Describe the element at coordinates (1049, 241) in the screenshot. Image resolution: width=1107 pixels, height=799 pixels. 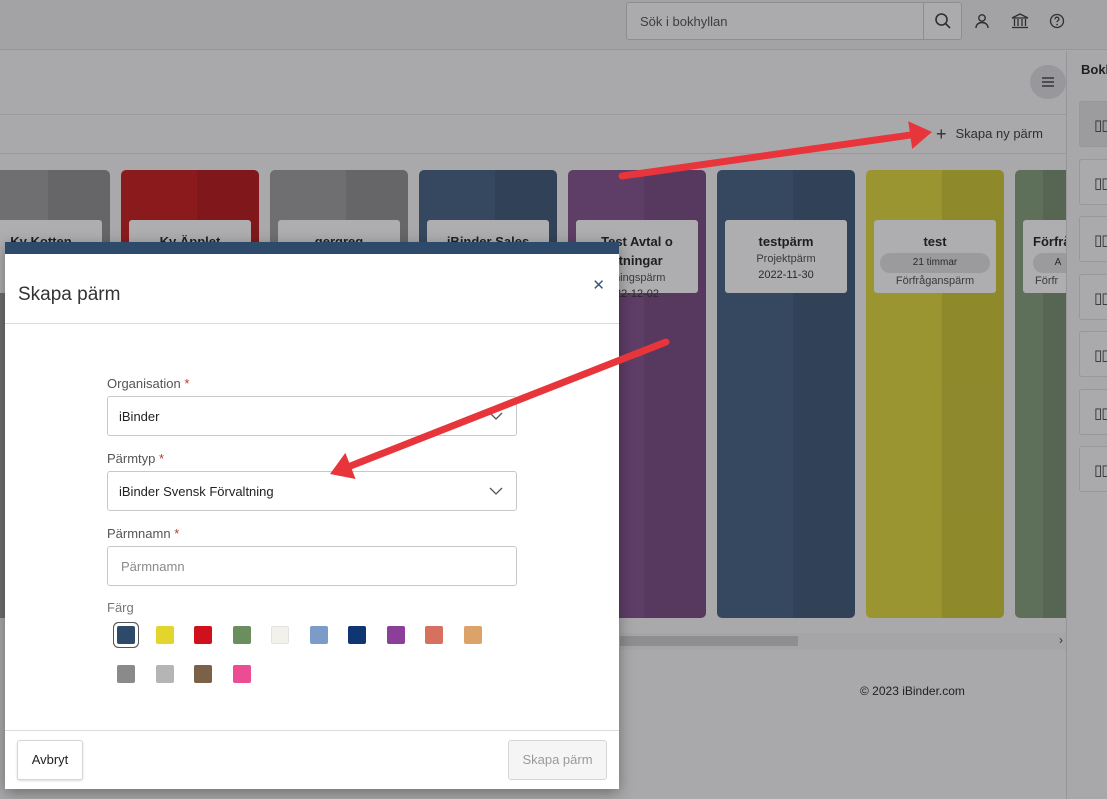
I see `binder-title: Förfrå` at that location.